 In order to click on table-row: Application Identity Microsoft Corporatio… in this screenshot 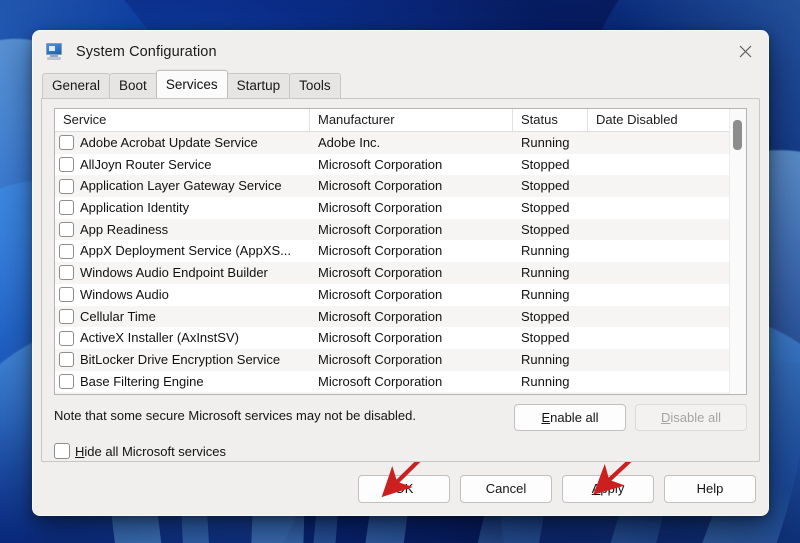, I will do `click(400, 208)`.